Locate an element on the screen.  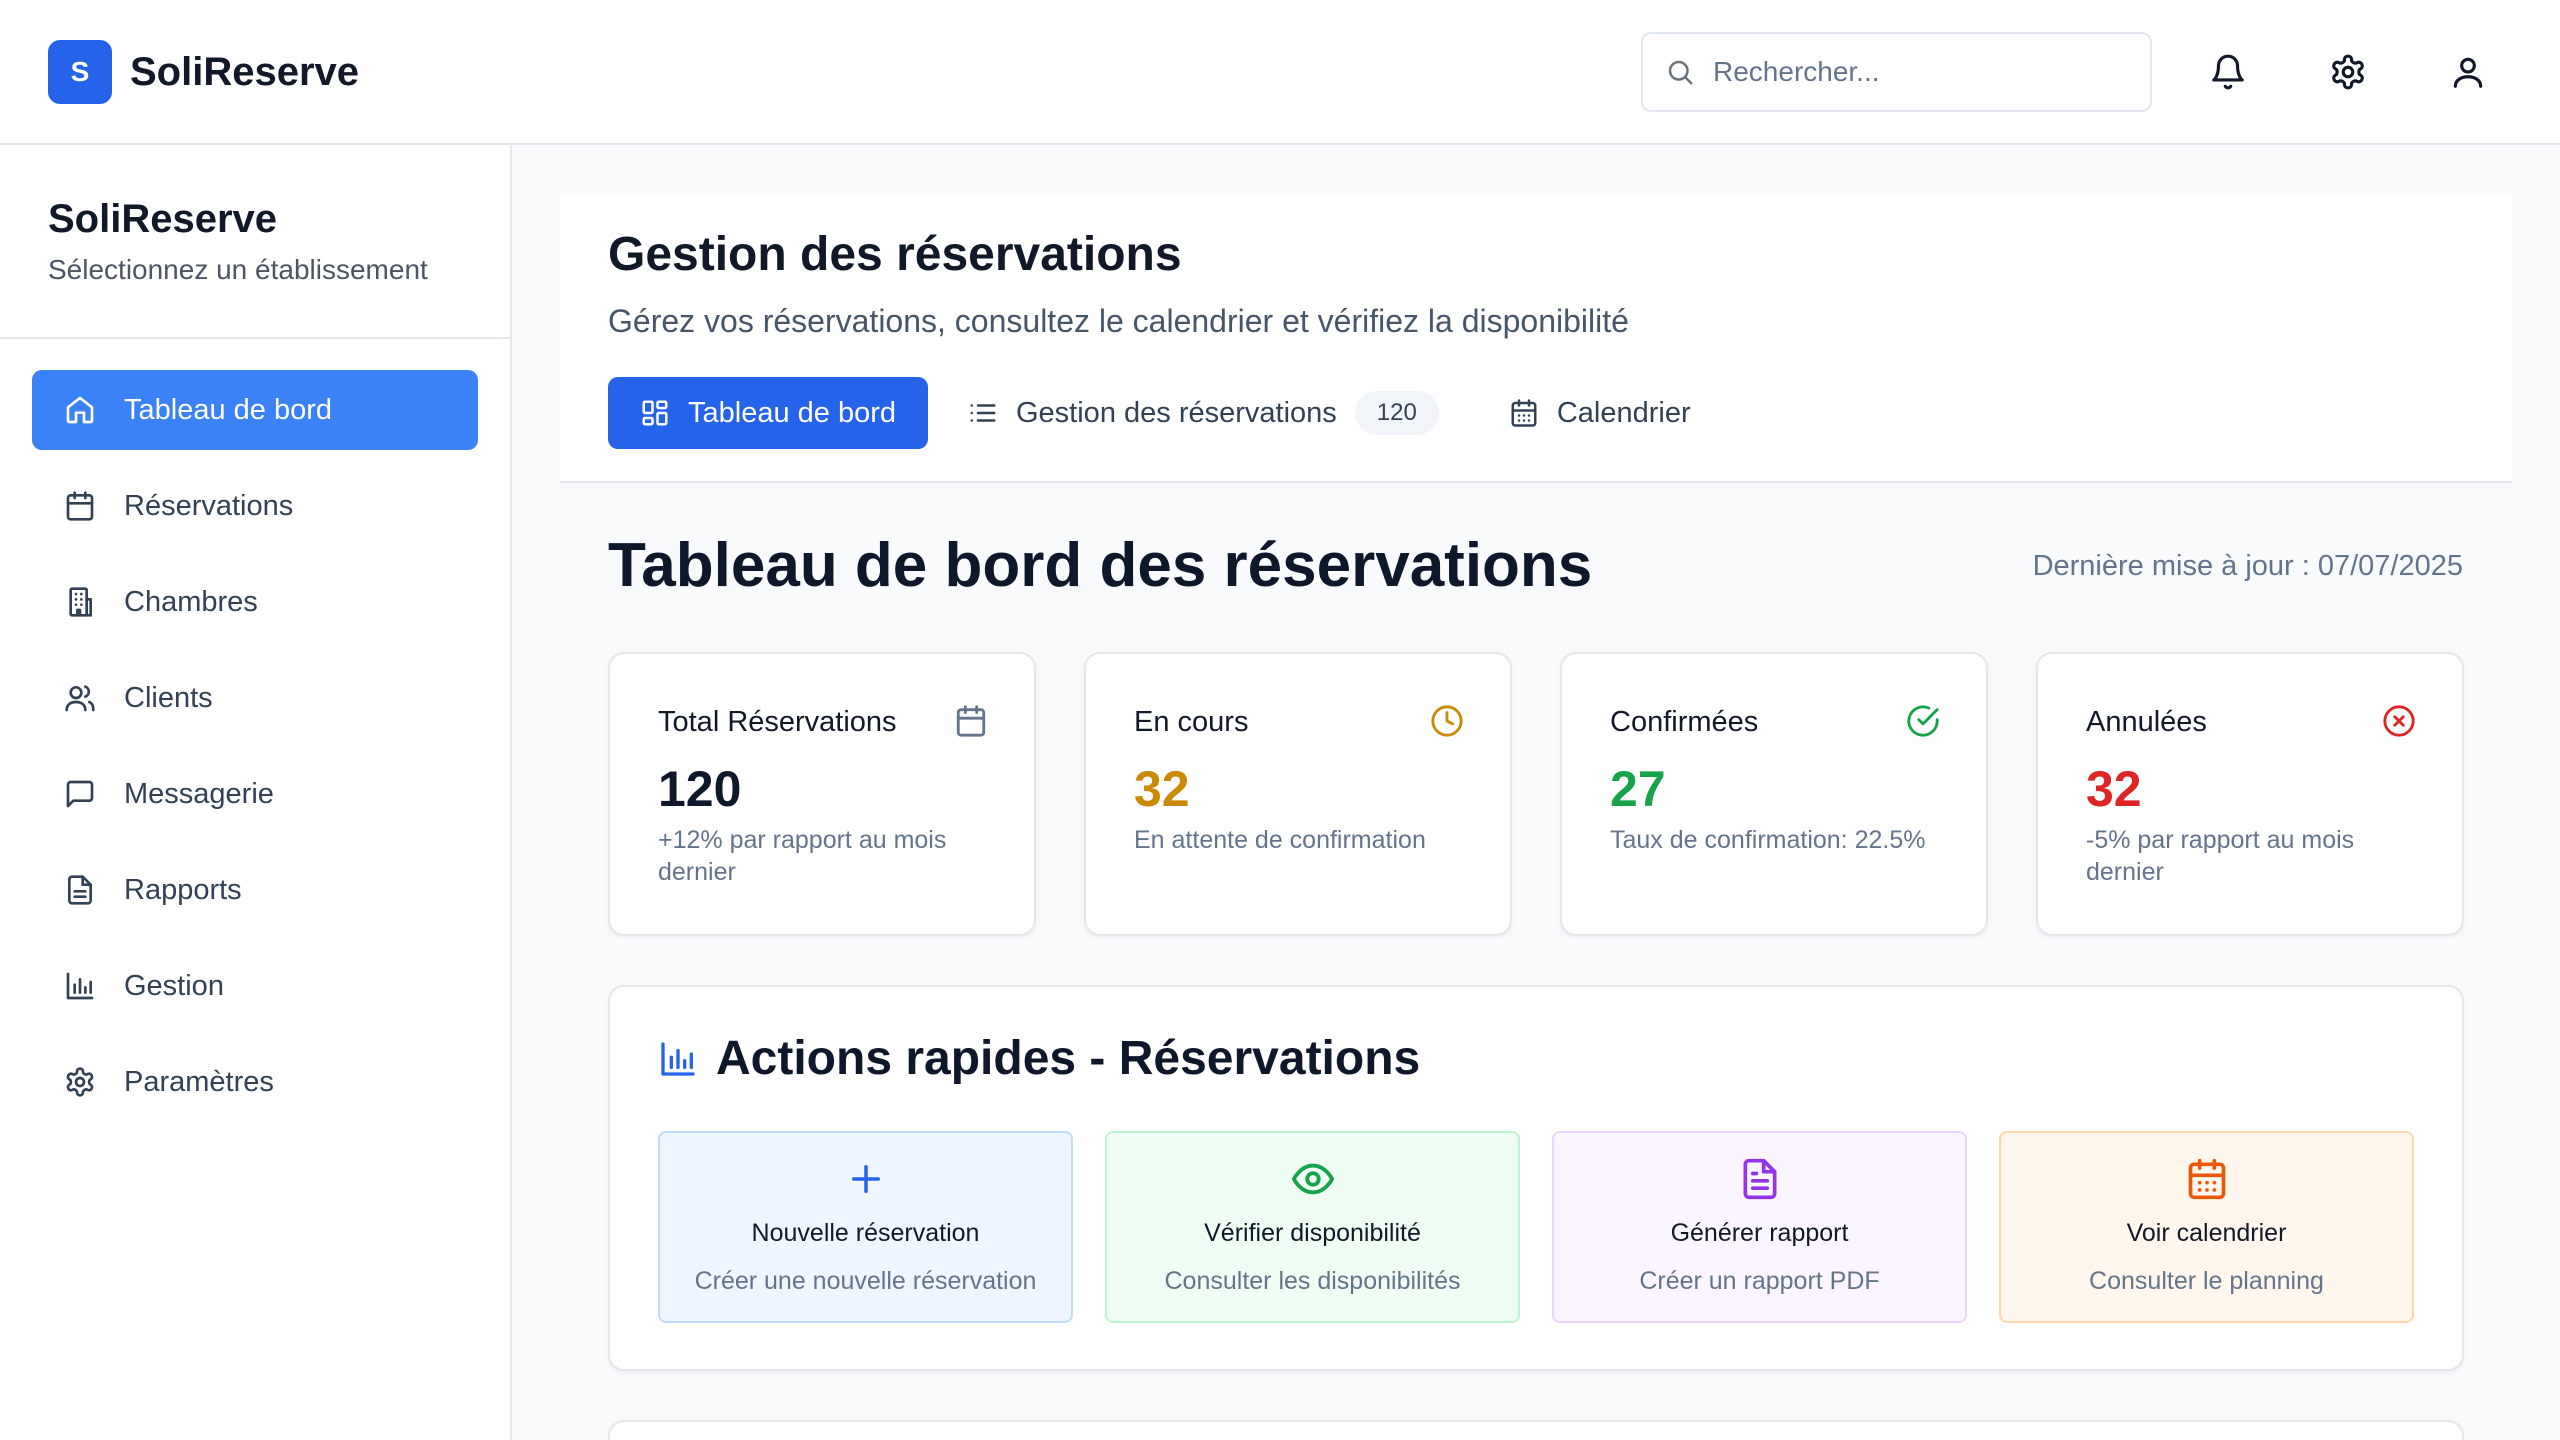
file-icon is located at coordinates (80, 890).